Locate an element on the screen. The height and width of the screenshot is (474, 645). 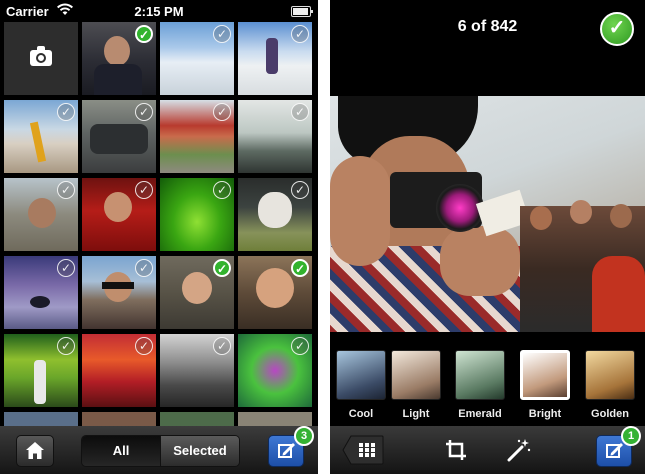
home-icon is located at coordinates (35, 450).